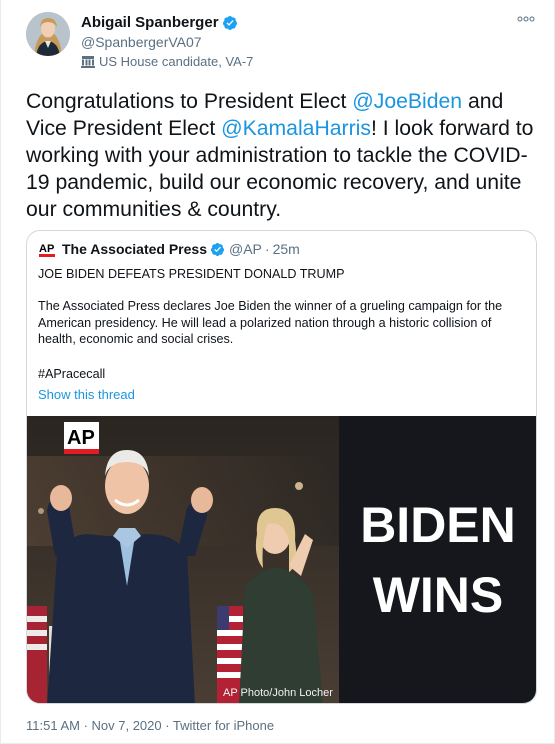 The height and width of the screenshot is (744, 555). I want to click on more-options-icon, so click(526, 21).